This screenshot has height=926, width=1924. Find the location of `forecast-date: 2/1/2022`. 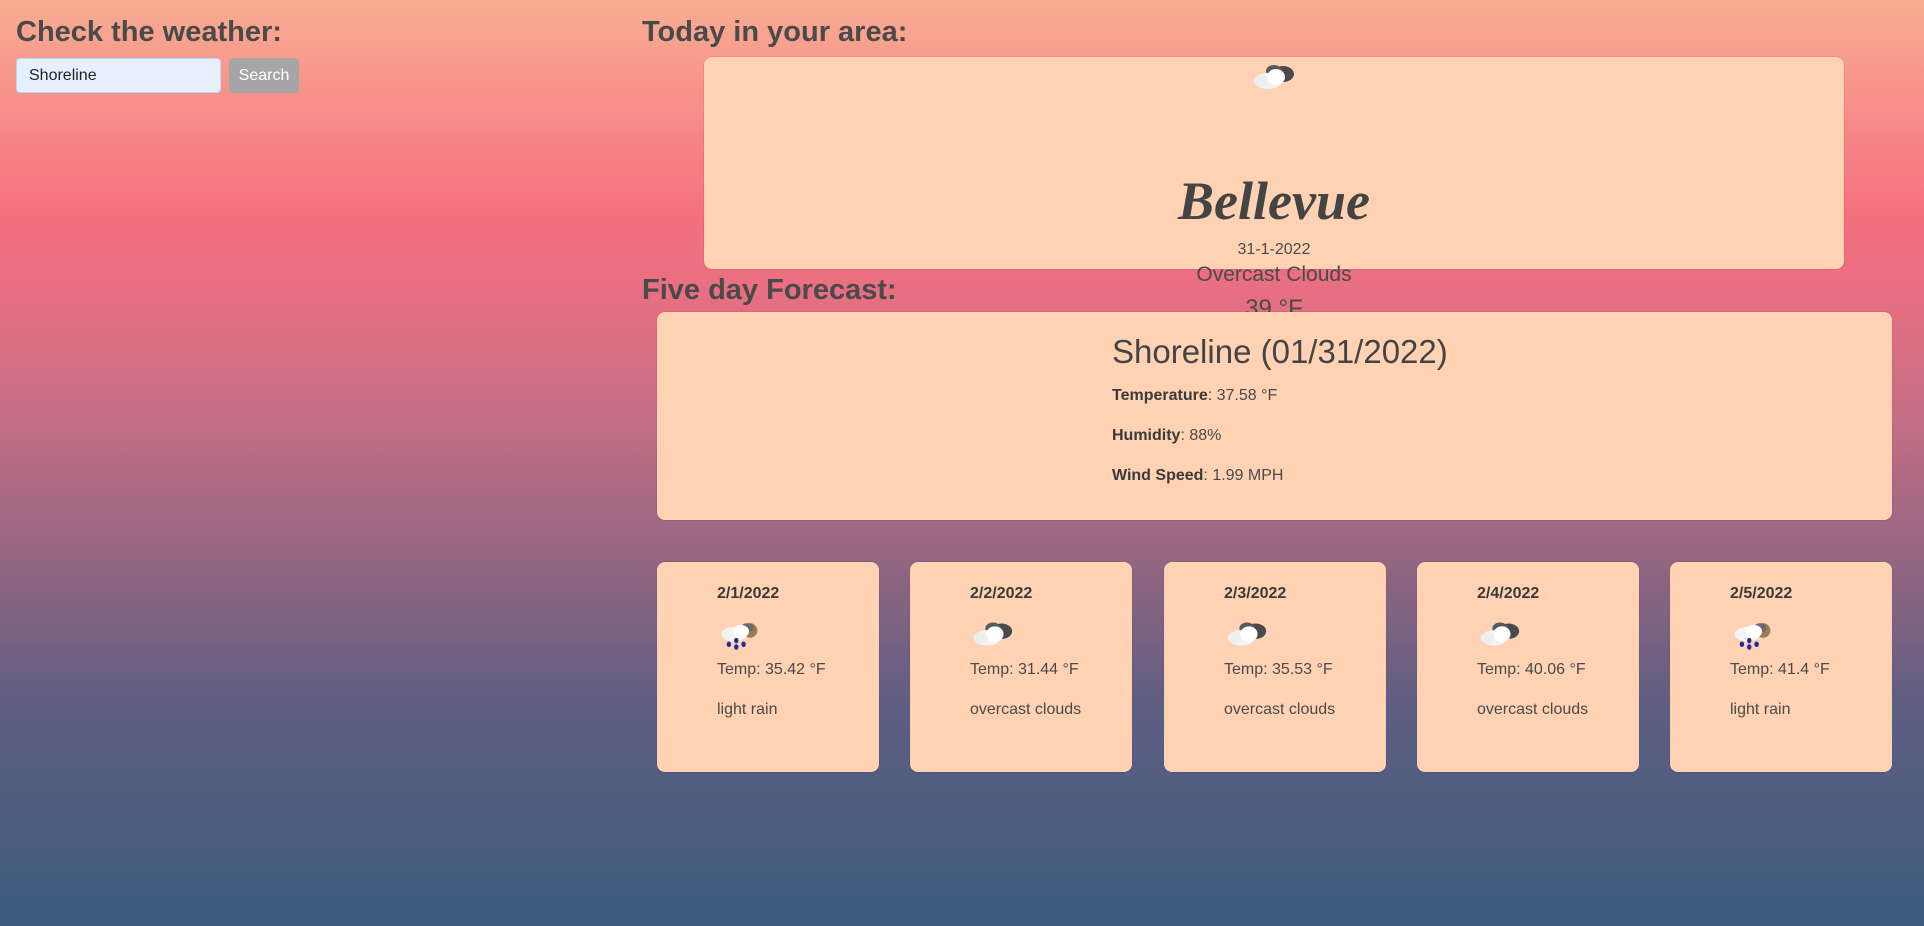

forecast-date: 2/1/2022 is located at coordinates (748, 593).